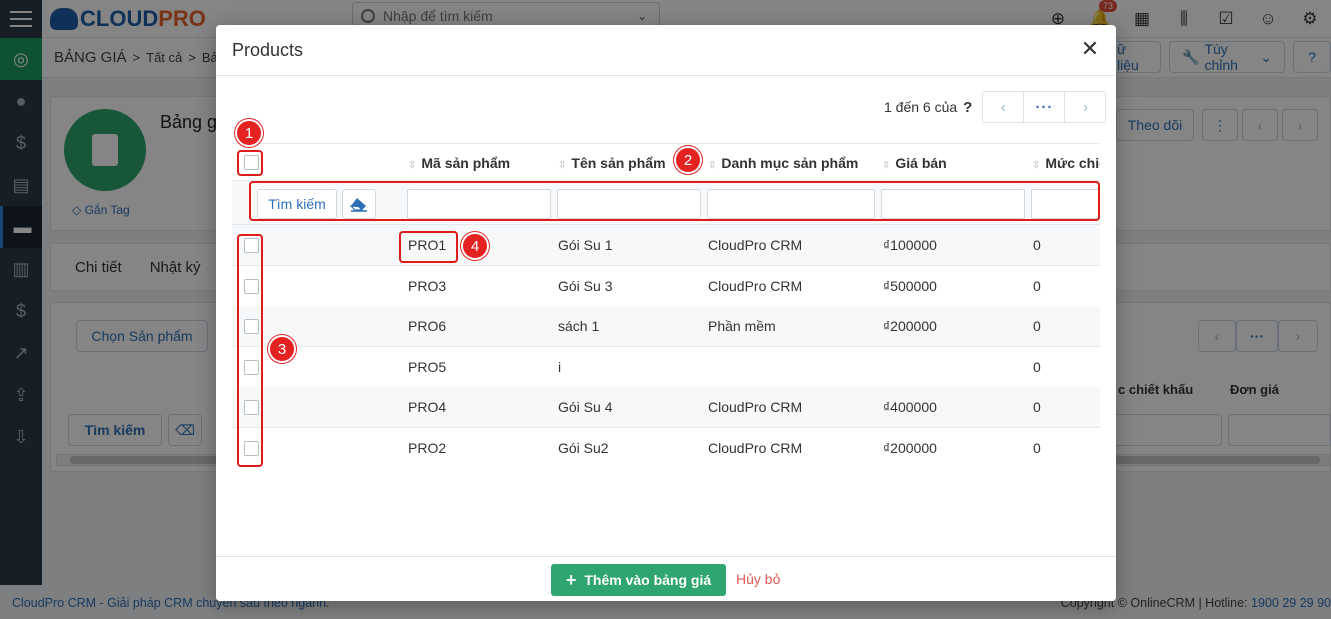 Image resolution: width=1331 pixels, height=619 pixels. I want to click on pagination: 1 đến 6 của ? ‹ ··· ›, so click(995, 107).